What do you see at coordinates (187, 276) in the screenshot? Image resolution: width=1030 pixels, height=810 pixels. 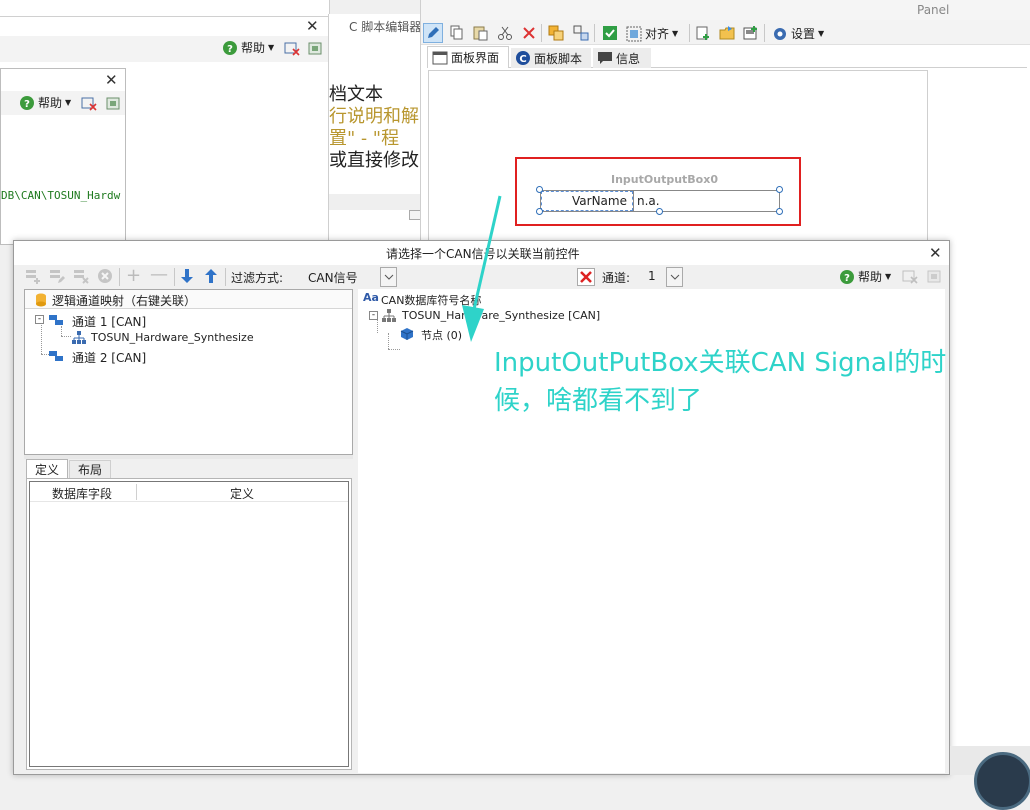 I see `arrow-down-icon` at bounding box center [187, 276].